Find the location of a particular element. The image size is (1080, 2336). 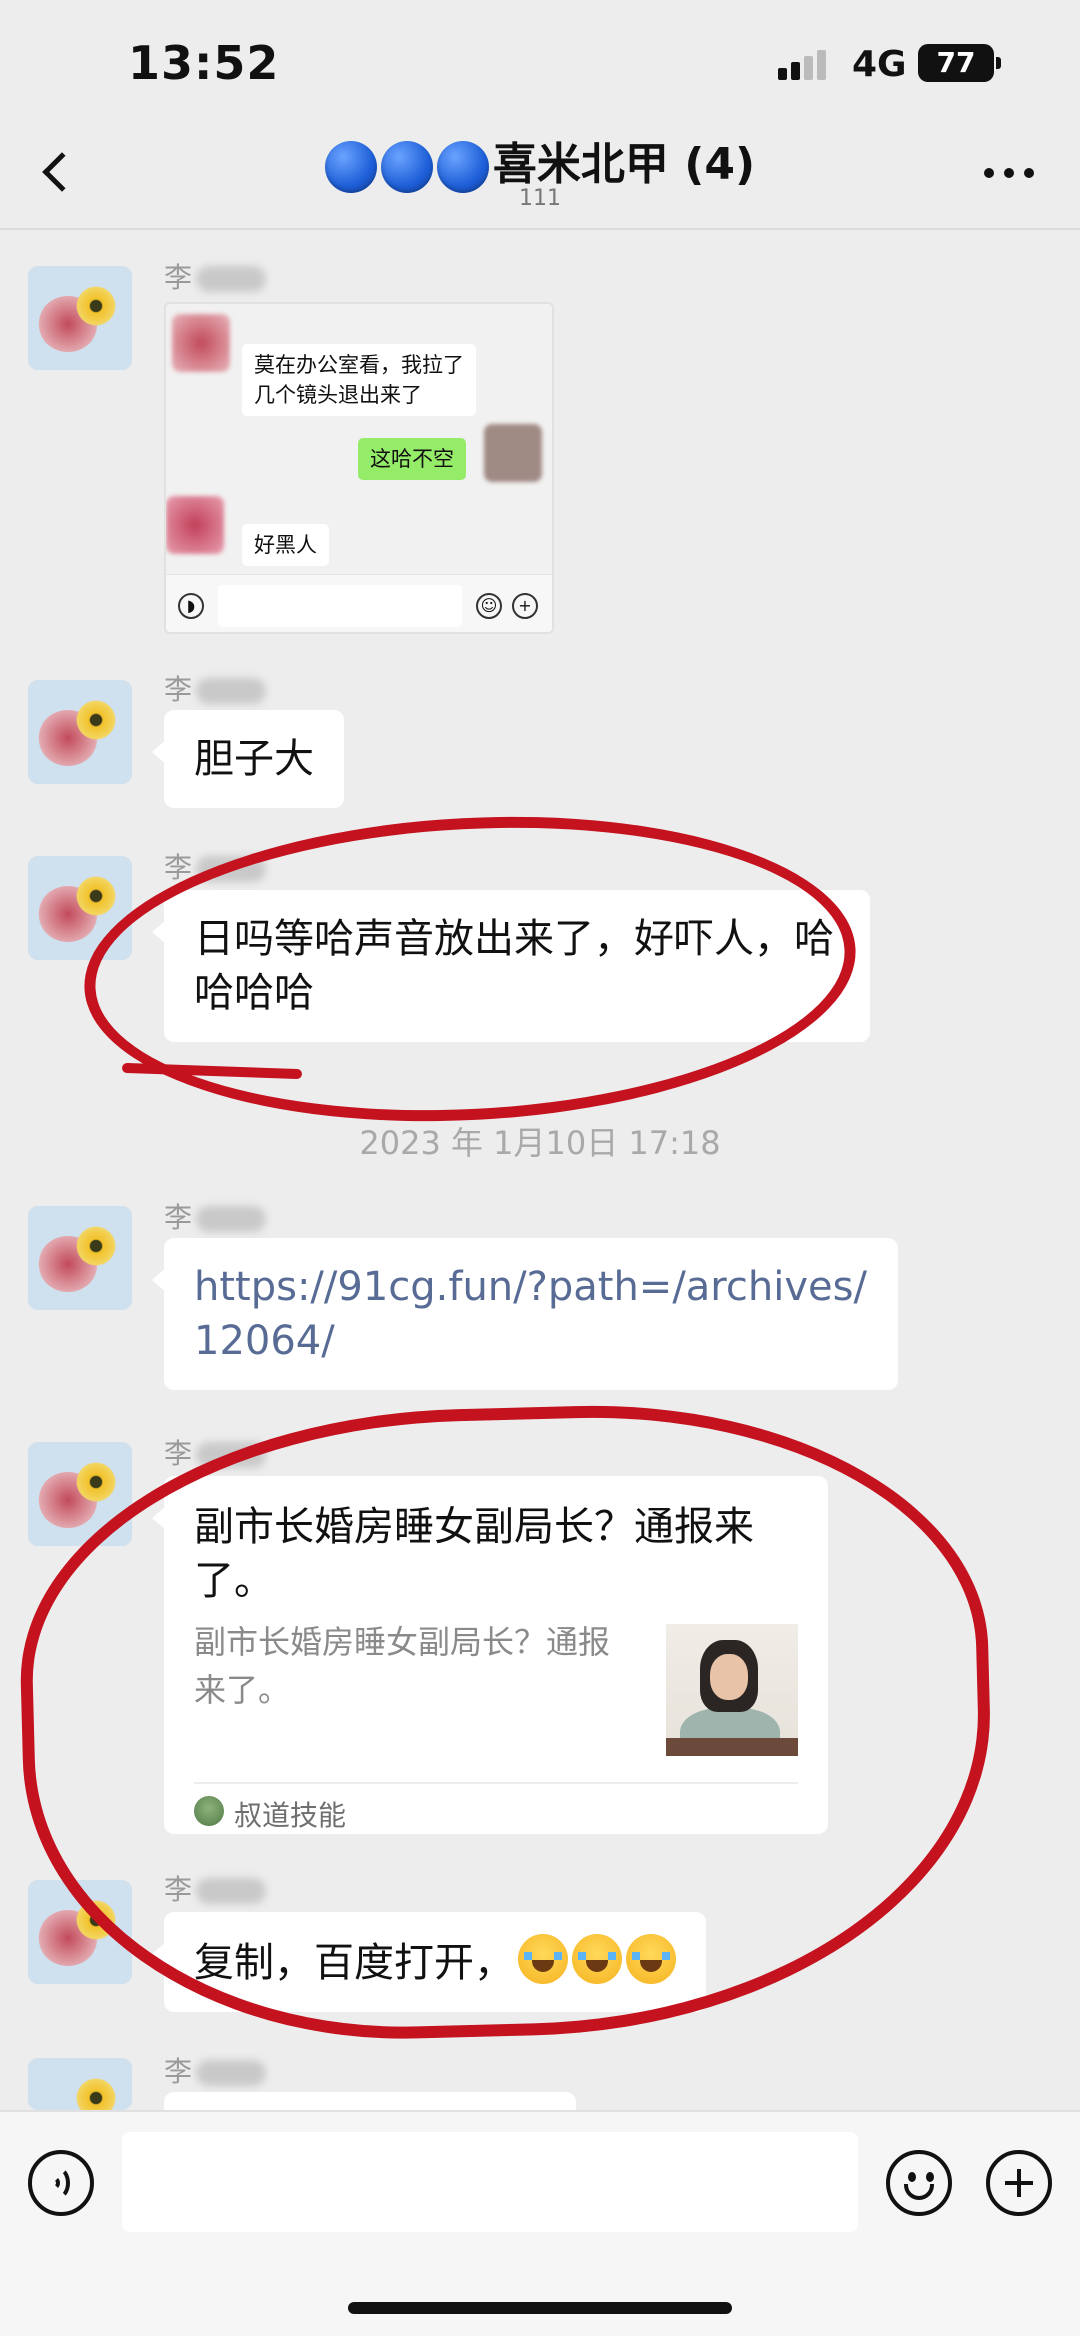

plus-icon: + is located at coordinates (525, 606).